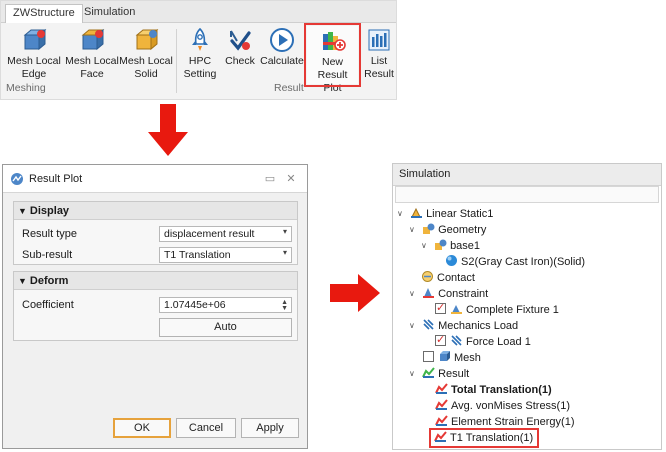  What do you see at coordinates (47, 255) in the screenshot?
I see `sub-result-label: Sub-result` at bounding box center [47, 255].